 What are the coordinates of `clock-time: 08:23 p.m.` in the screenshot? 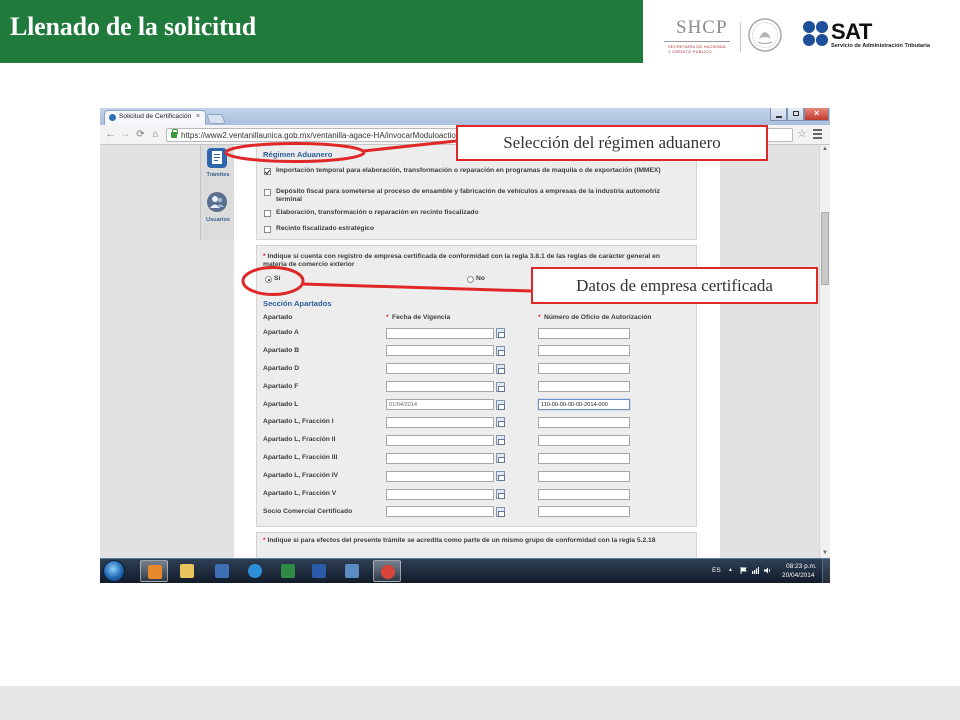 It's located at (801, 566).